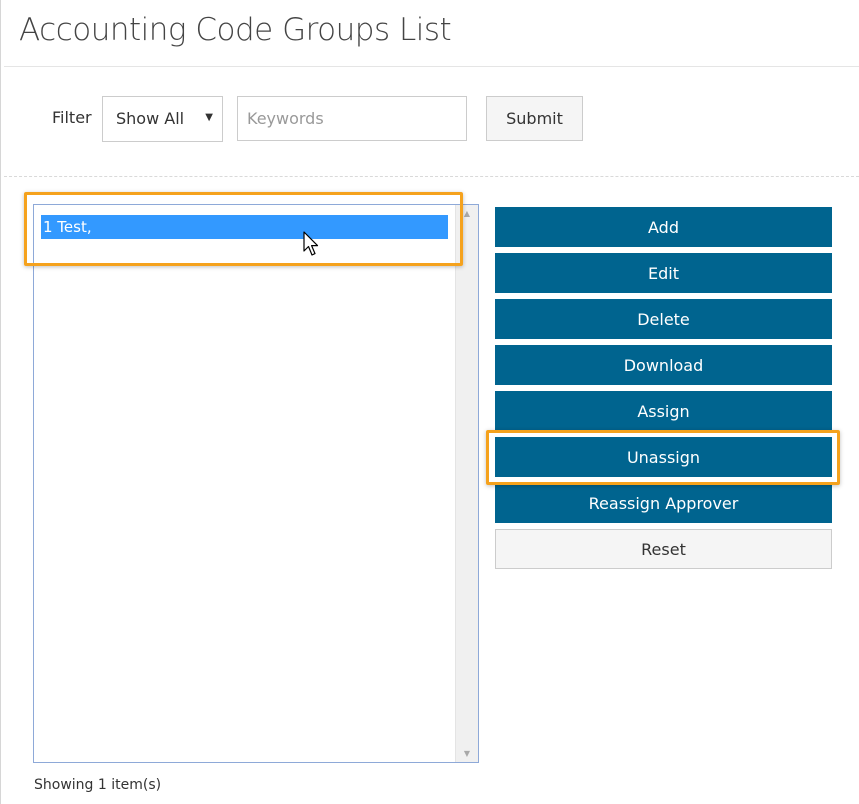  I want to click on caret-down-icon: ▼, so click(209, 117).